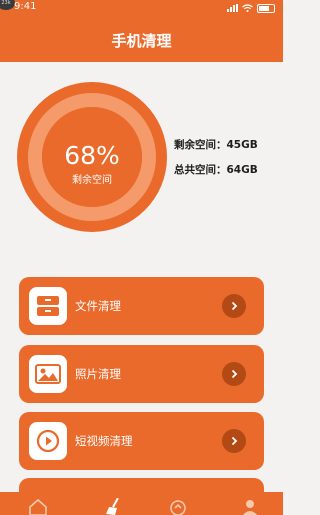 This screenshot has height=515, width=320. What do you see at coordinates (242, 145) in the screenshot?
I see `remaining-value: 45GB` at bounding box center [242, 145].